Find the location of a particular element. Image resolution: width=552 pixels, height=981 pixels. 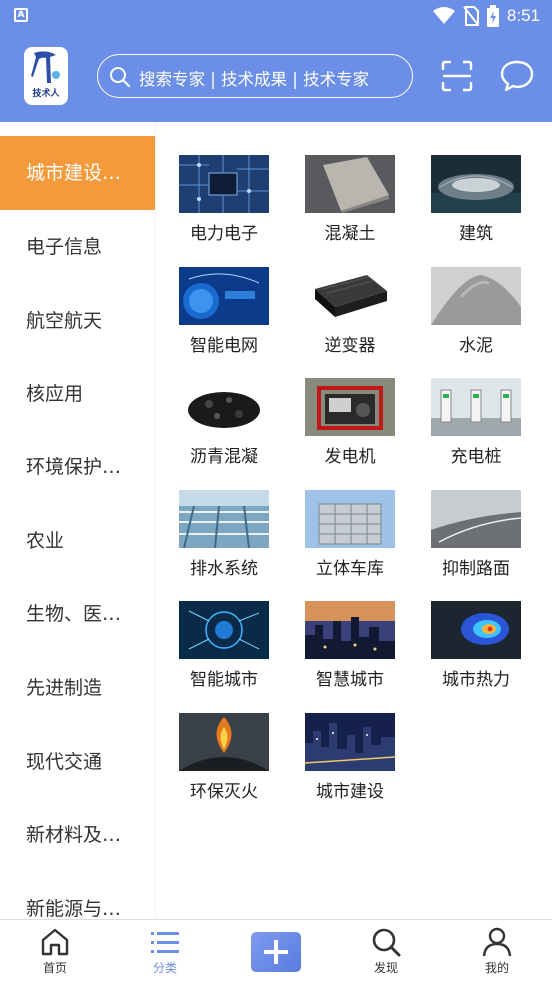

grid-item-architecture: 建筑 is located at coordinates (476, 205).